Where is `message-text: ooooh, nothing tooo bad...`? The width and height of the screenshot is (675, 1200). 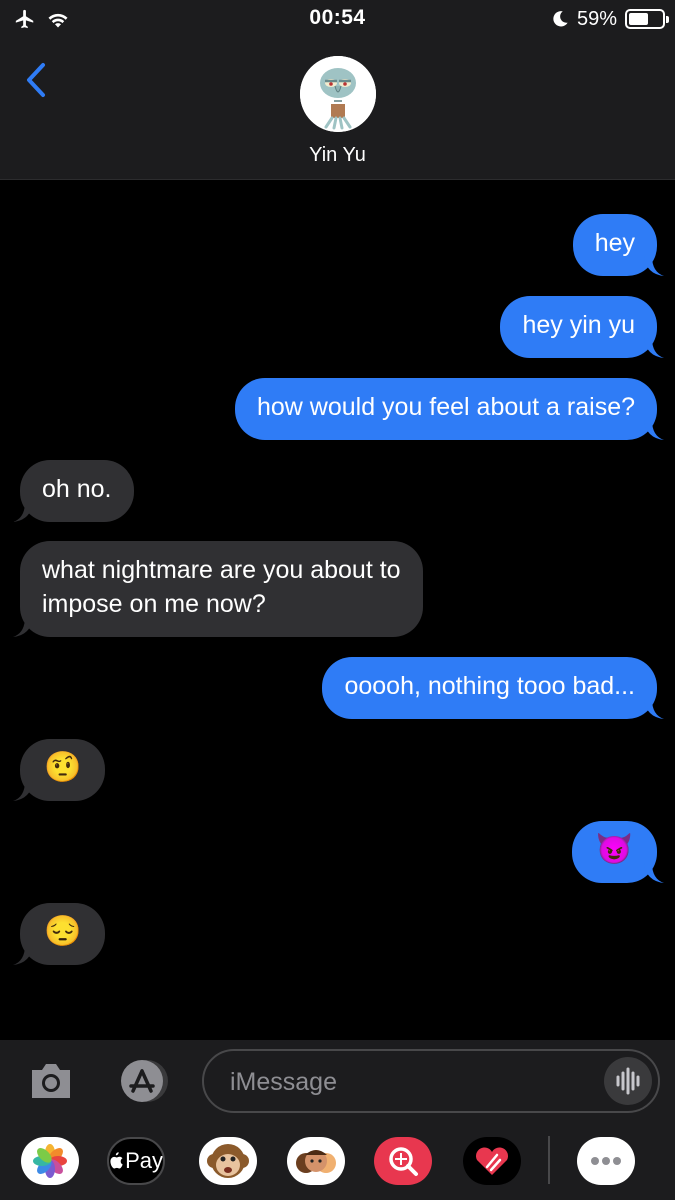
message-text: ooooh, nothing tooo bad... is located at coordinates (489, 686).